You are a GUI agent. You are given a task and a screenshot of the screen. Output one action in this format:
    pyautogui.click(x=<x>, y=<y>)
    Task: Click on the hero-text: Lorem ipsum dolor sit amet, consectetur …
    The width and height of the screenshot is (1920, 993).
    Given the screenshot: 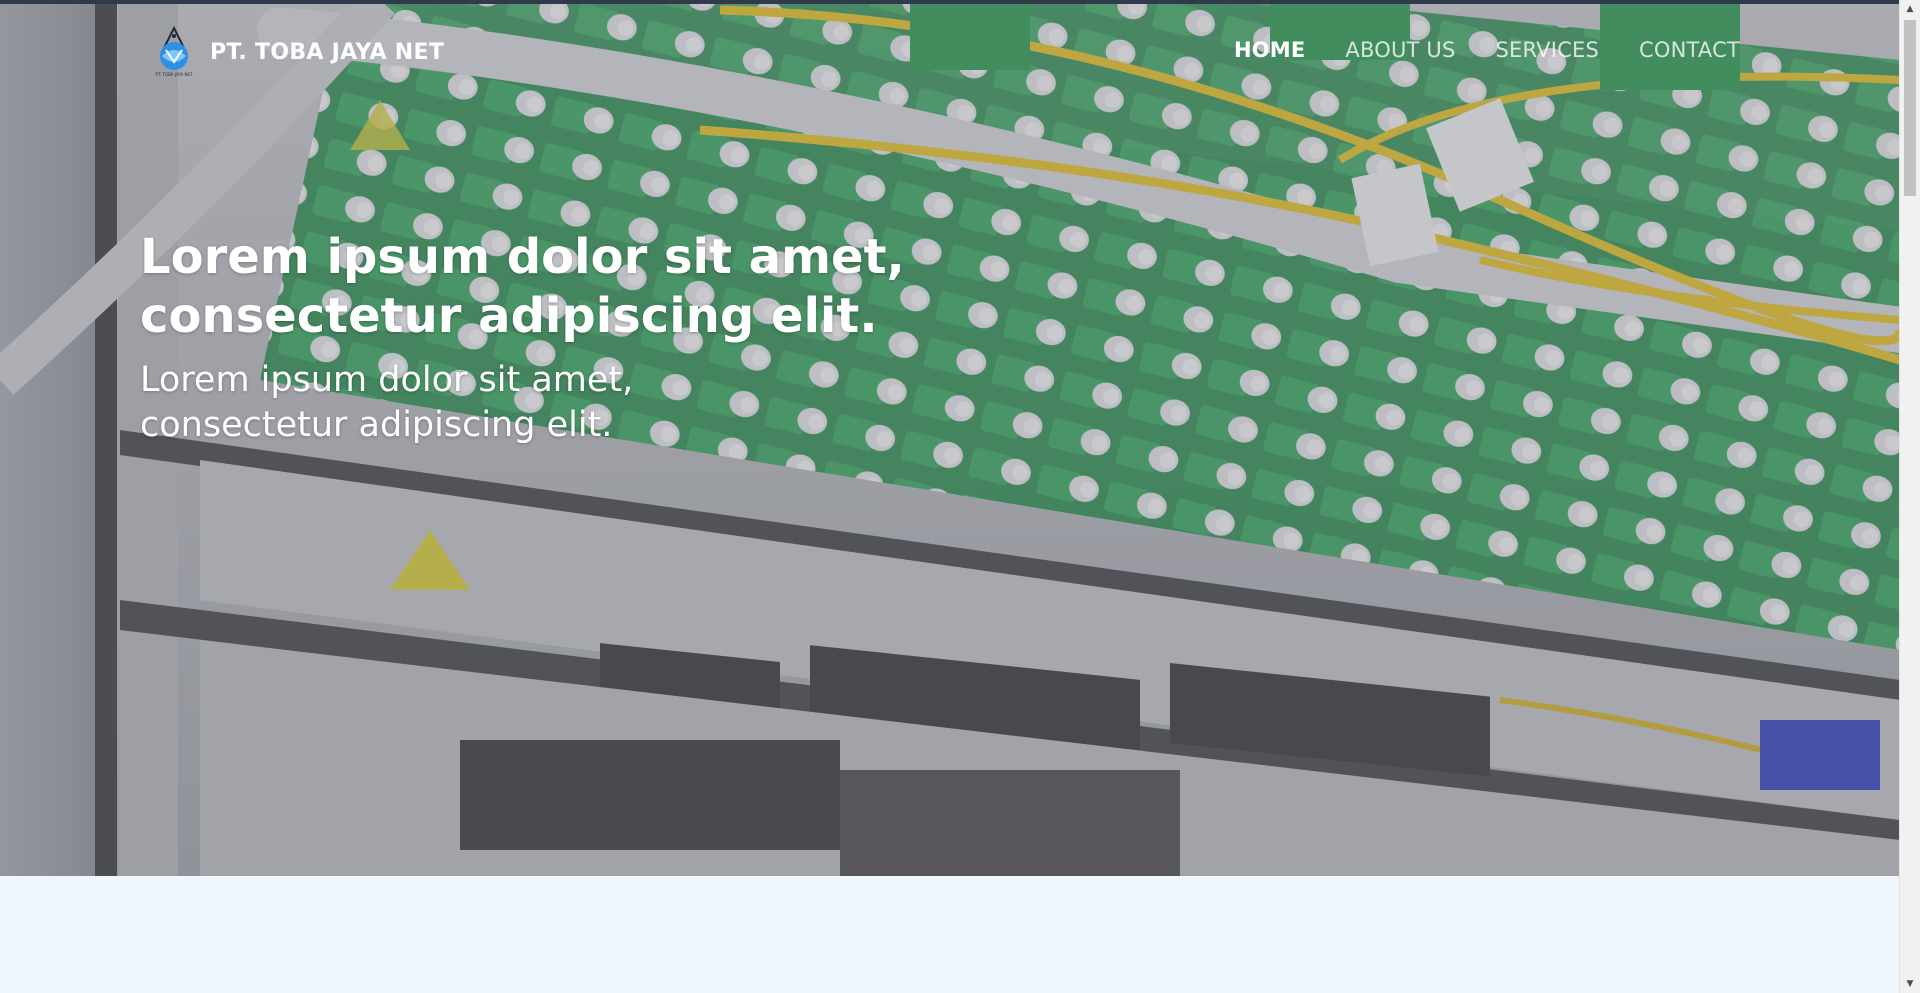 What is the action you would take?
    pyautogui.click(x=590, y=338)
    